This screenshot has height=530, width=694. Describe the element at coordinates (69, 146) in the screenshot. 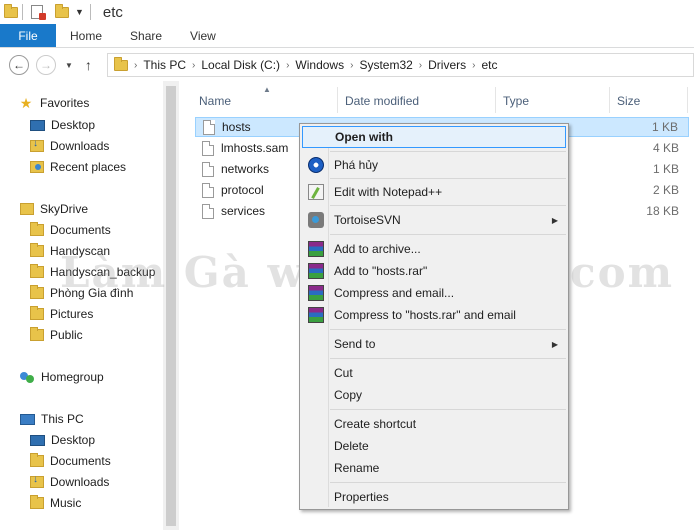

I see `nav-item-downloads: Downloads` at that location.